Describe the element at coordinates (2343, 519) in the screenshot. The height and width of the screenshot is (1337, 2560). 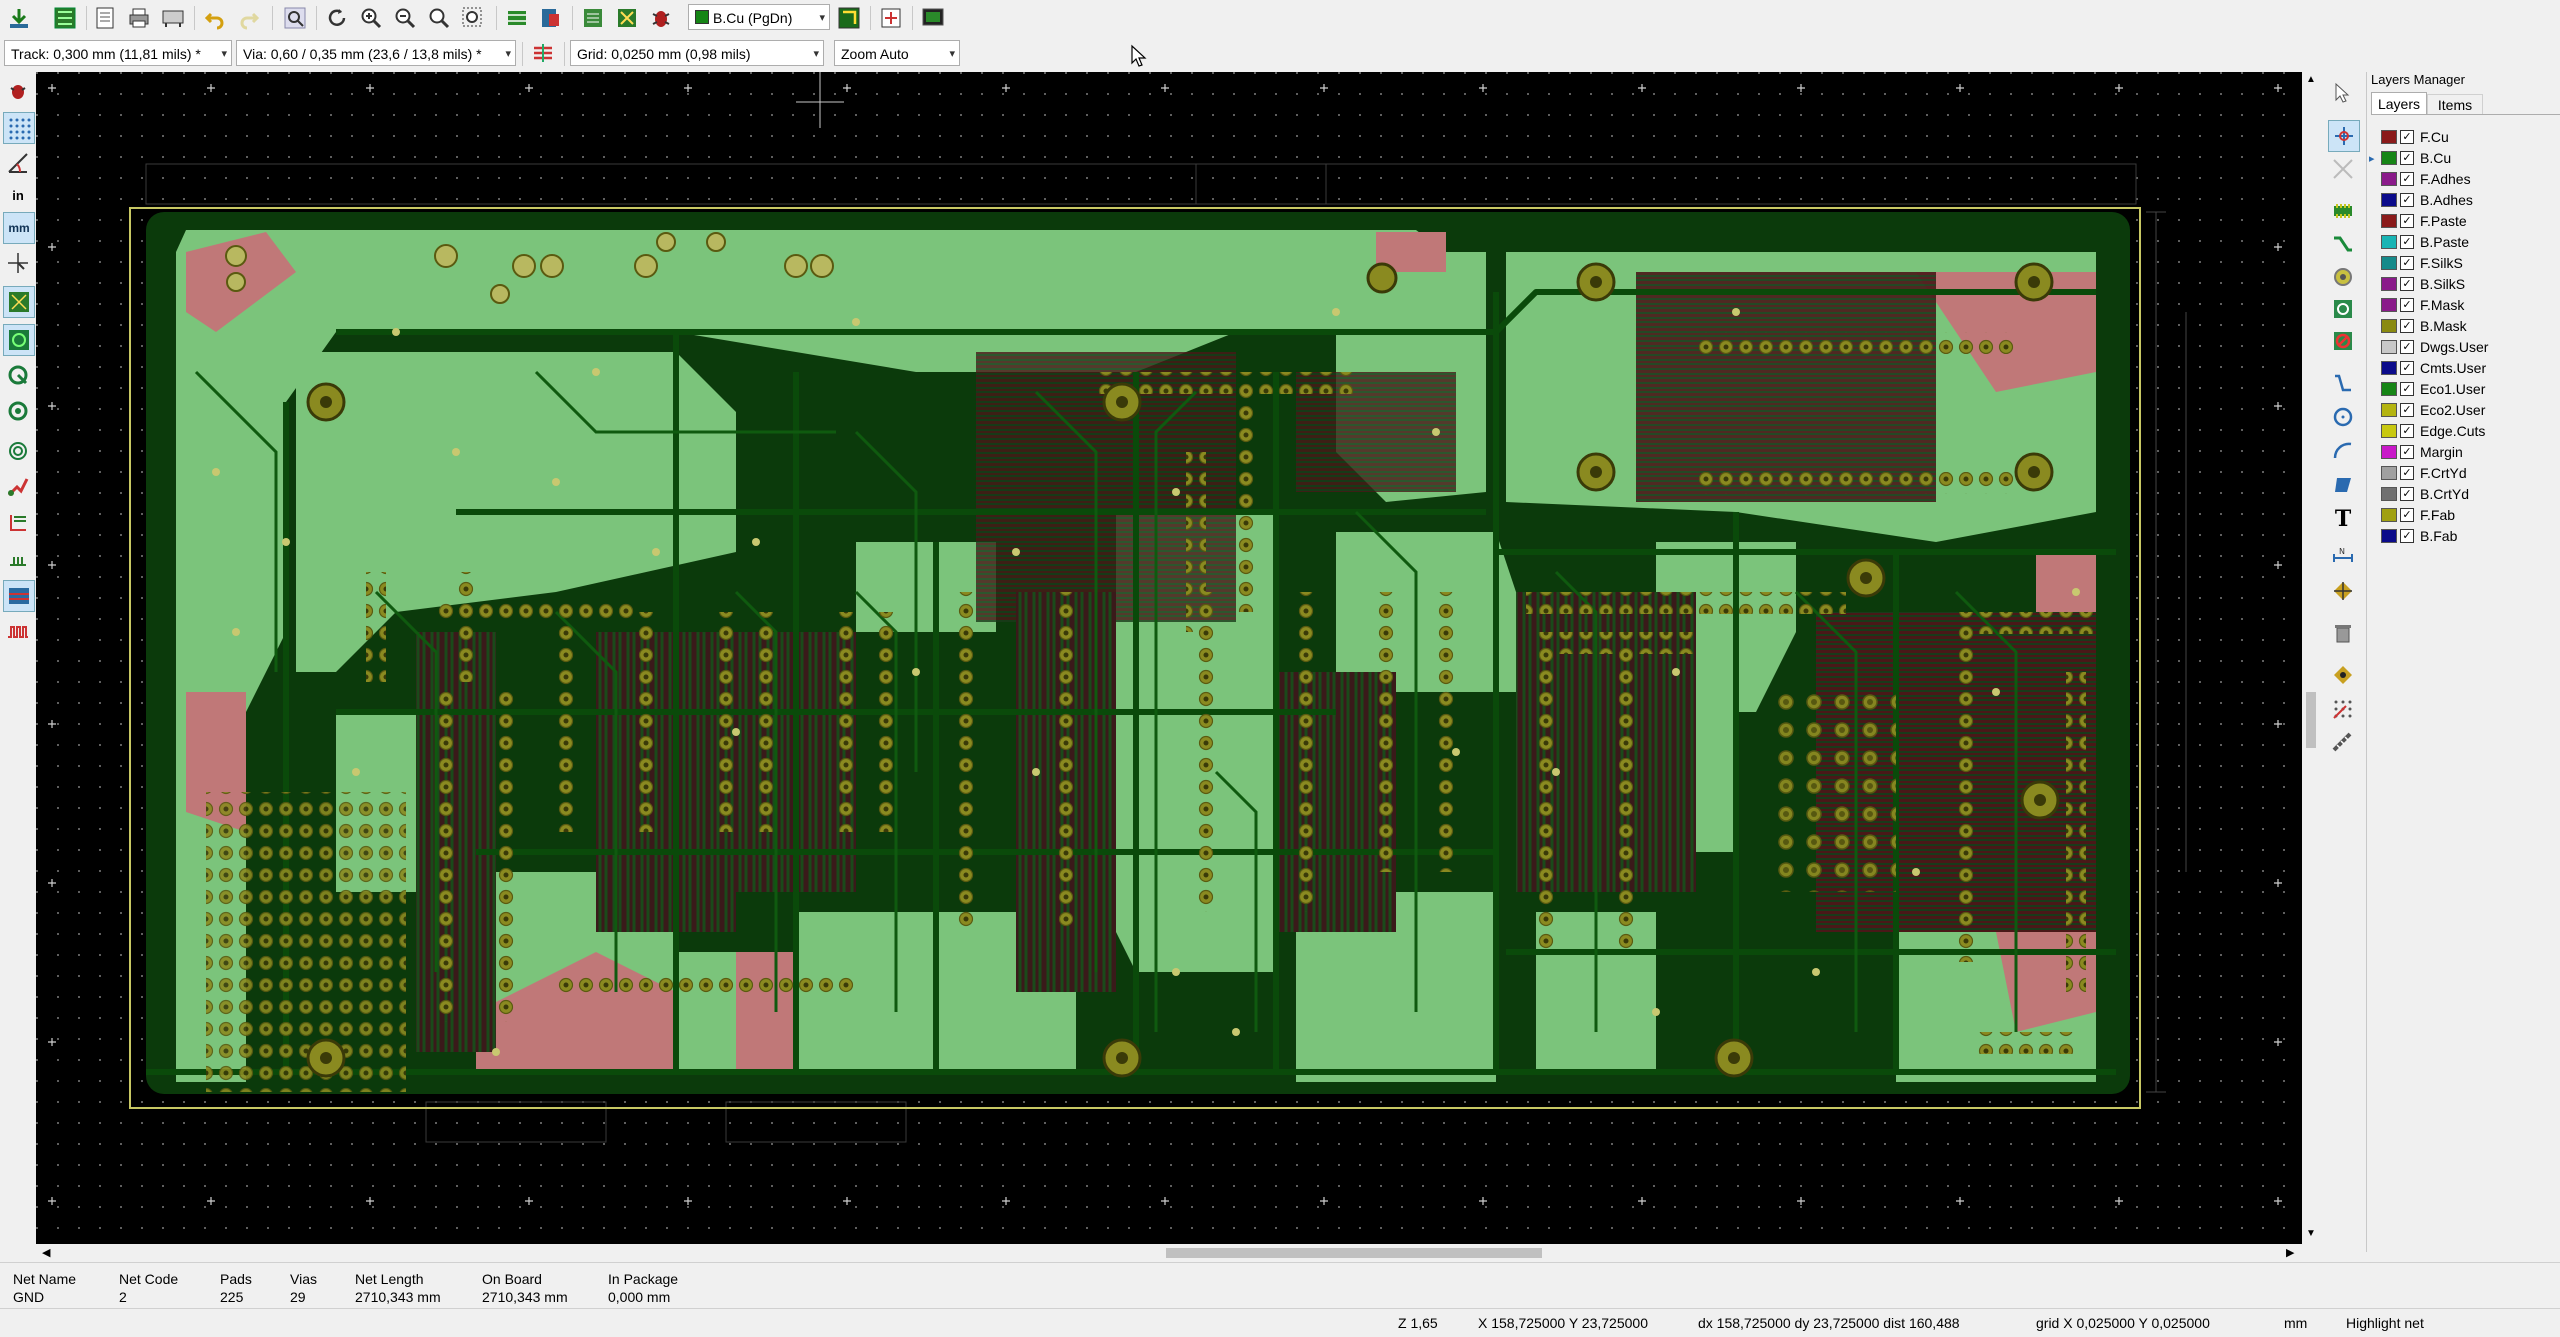
I see `add-text-icon: T` at that location.